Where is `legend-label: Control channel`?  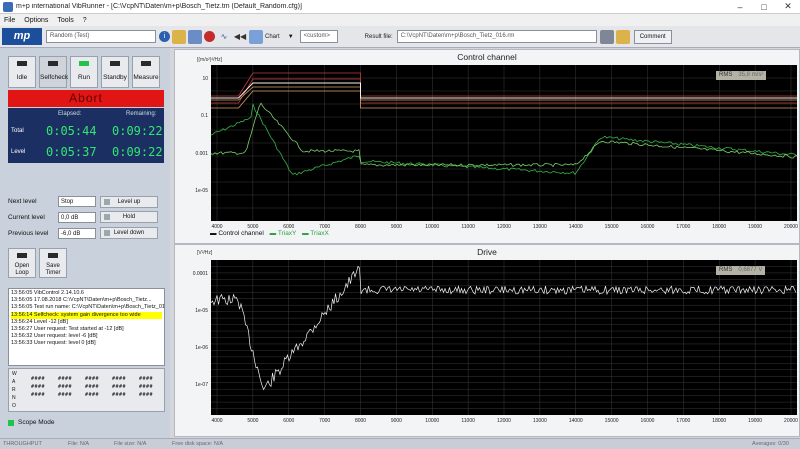 legend-label: Control channel is located at coordinates (241, 233).